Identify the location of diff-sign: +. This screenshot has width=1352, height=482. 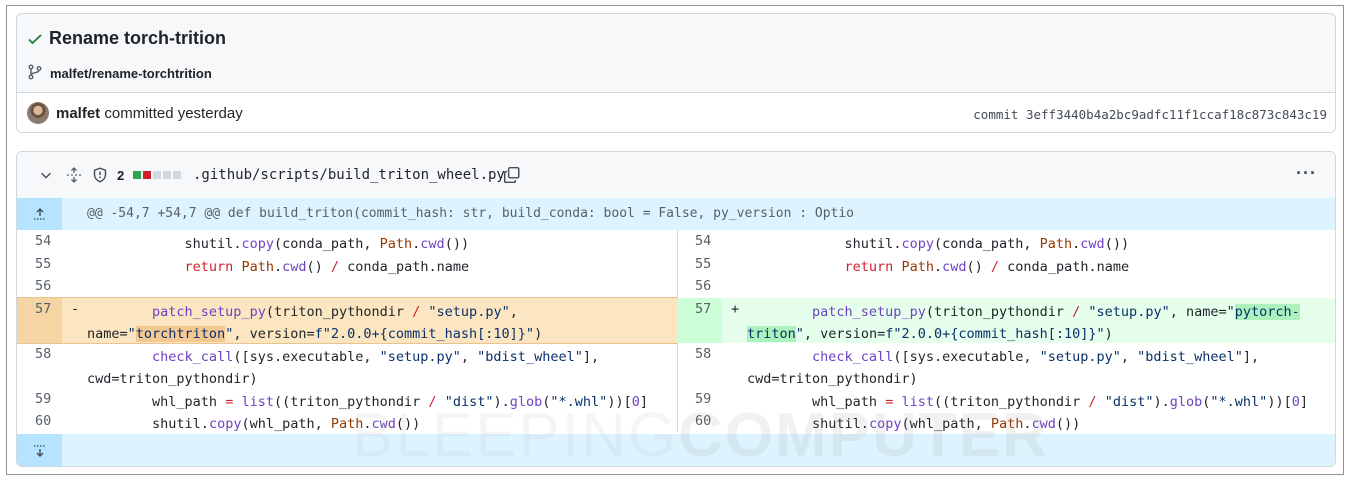
(735, 308).